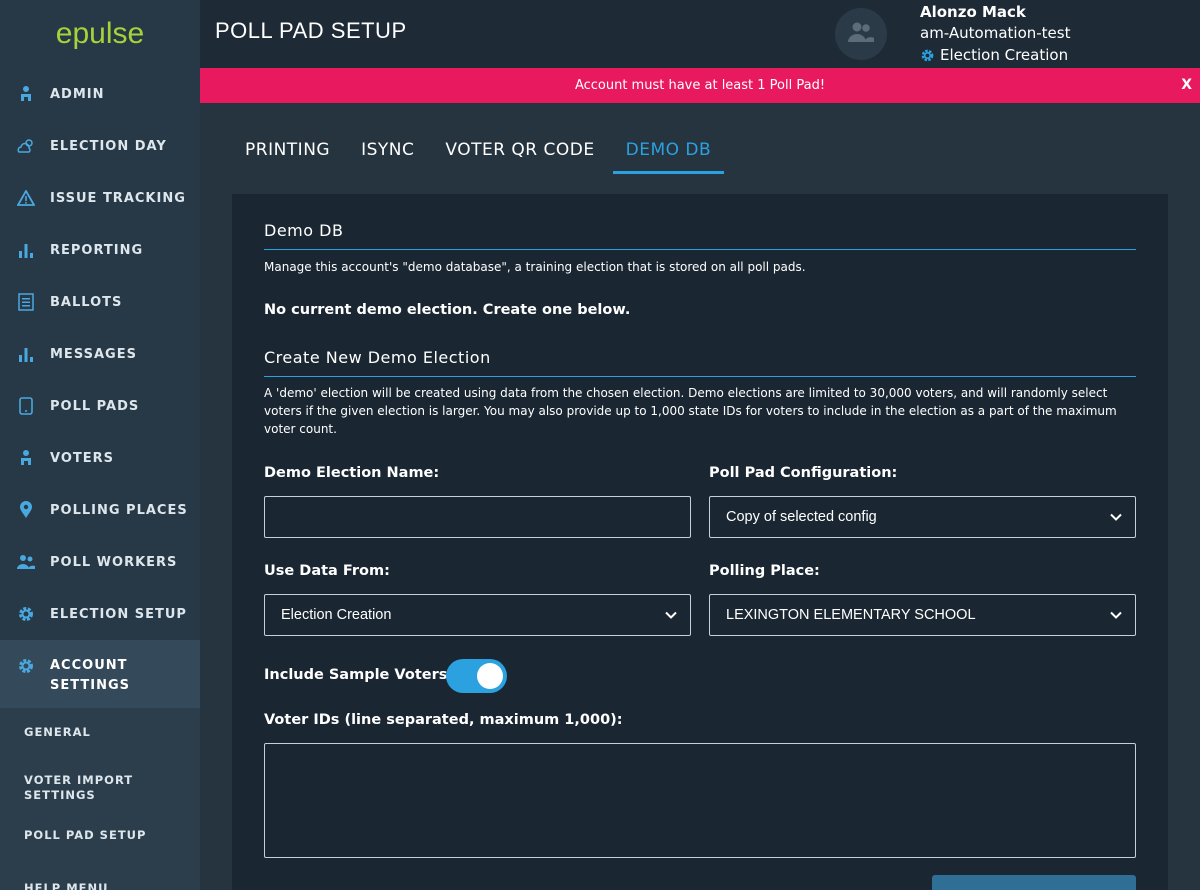  Describe the element at coordinates (100, 354) in the screenshot. I see `nav-messages: MESSAGES` at that location.